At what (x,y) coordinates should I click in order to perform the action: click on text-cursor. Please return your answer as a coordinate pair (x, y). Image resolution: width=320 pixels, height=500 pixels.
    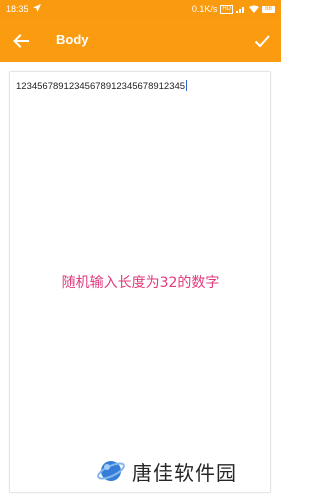
    Looking at the image, I should click on (187, 85).